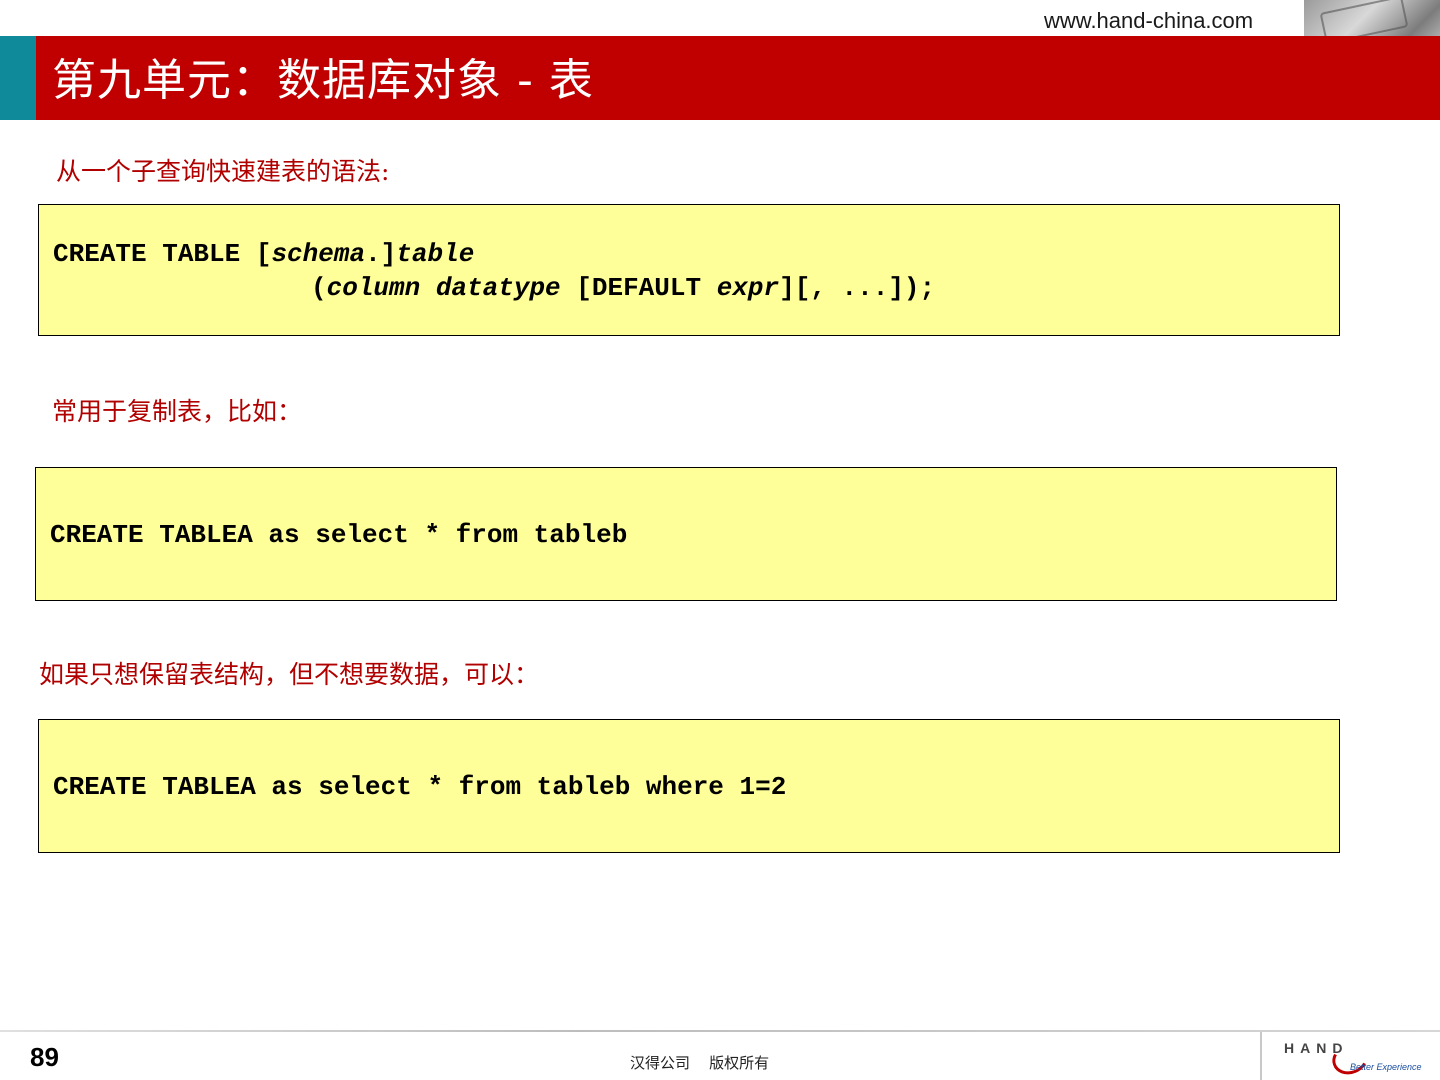 This screenshot has height=1080, width=1440. Describe the element at coordinates (318, 254) in the screenshot. I see `code-placeholder: schema` at that location.